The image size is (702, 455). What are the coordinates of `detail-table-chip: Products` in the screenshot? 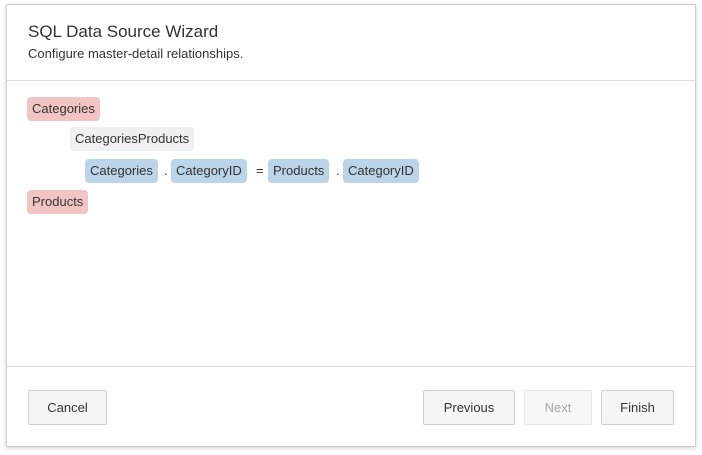 It's located at (58, 202).